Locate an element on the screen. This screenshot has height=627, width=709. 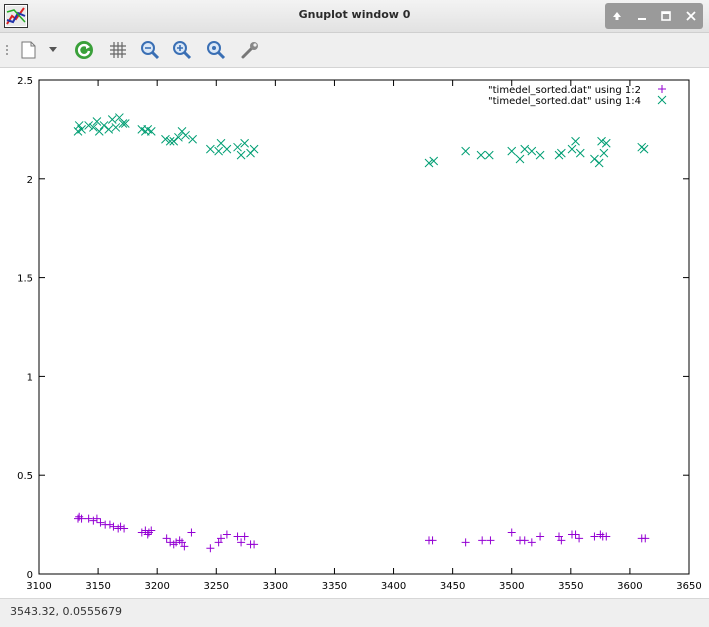
grid-icon is located at coordinates (118, 50).